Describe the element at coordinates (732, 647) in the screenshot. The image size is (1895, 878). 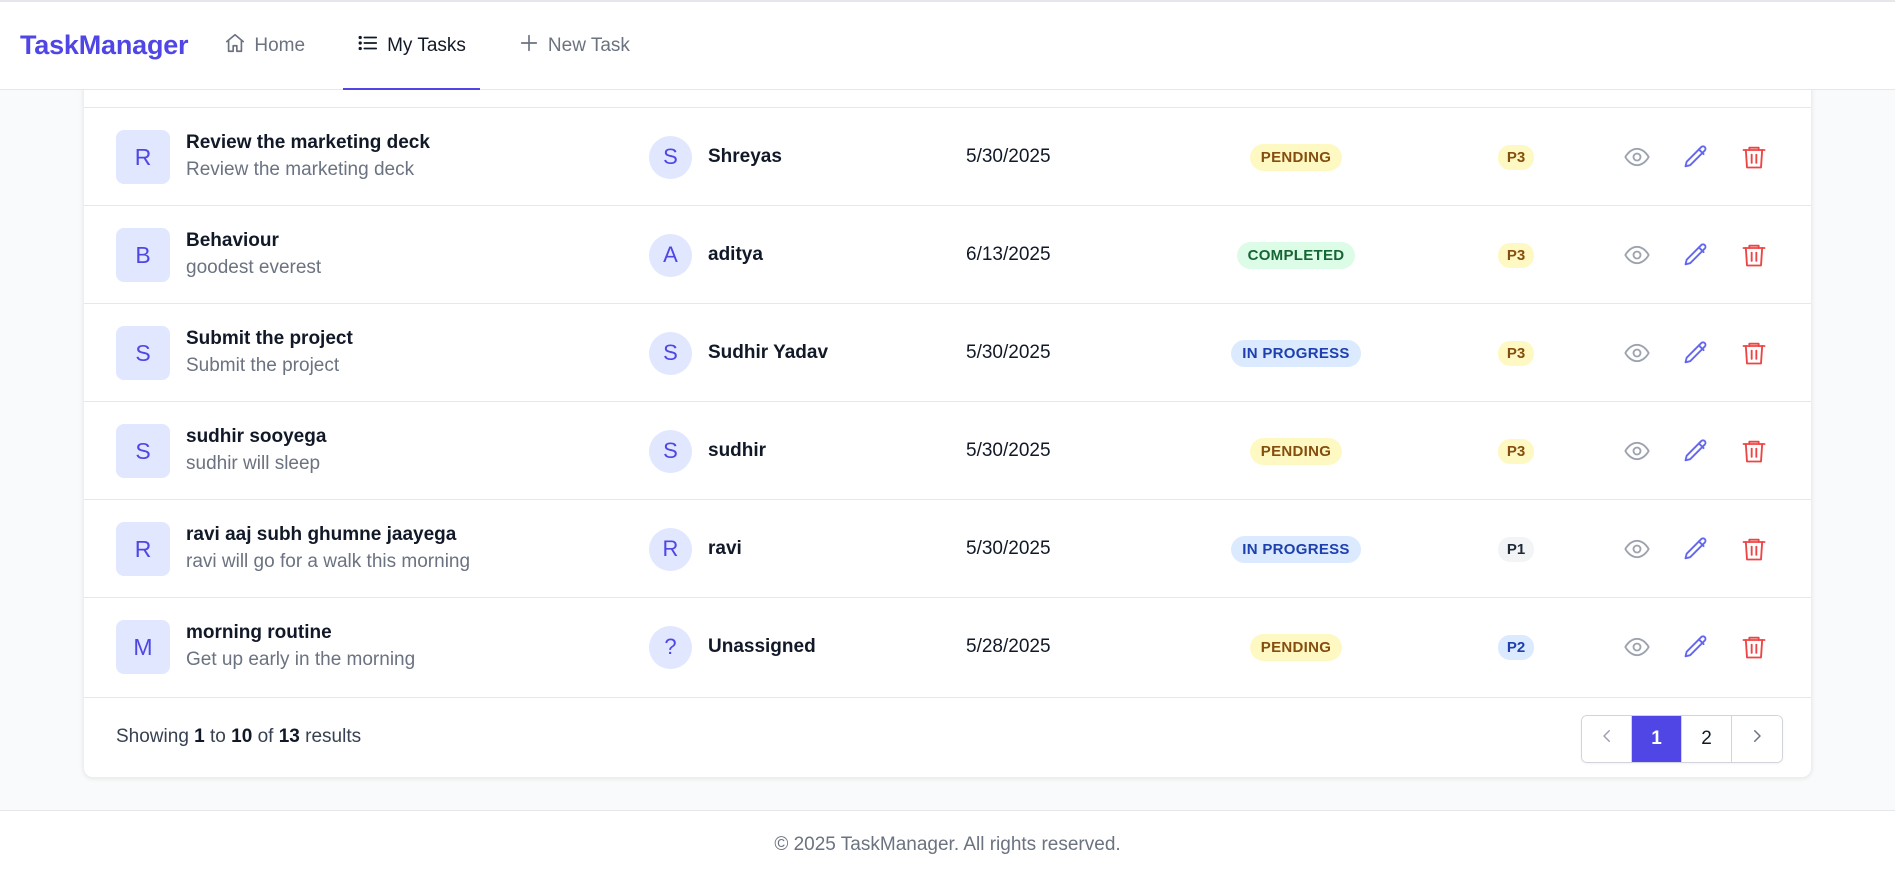
I see `assignee-cell: ? Unassigned` at that location.